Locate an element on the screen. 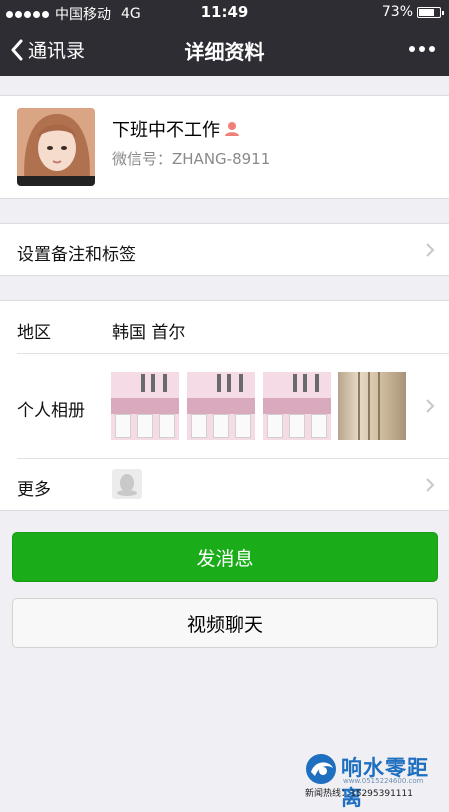  personal-album-row: 个人相册 is located at coordinates (224, 405).